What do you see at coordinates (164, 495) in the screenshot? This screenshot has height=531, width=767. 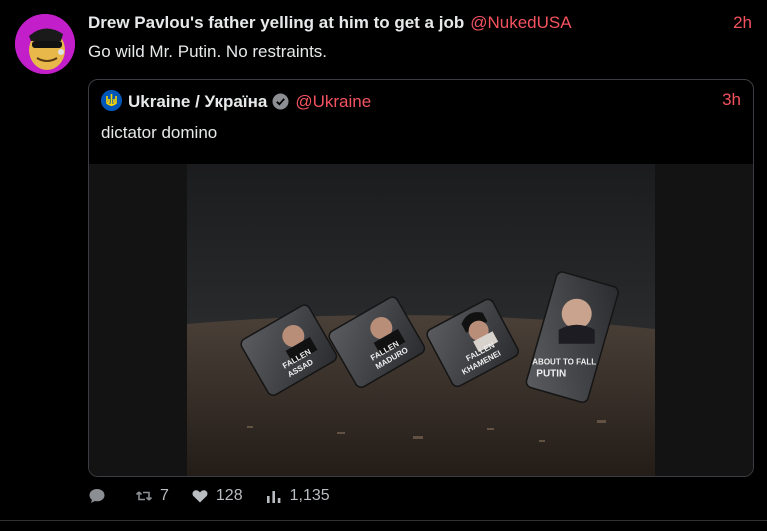 I see `retweet-count: 7` at bounding box center [164, 495].